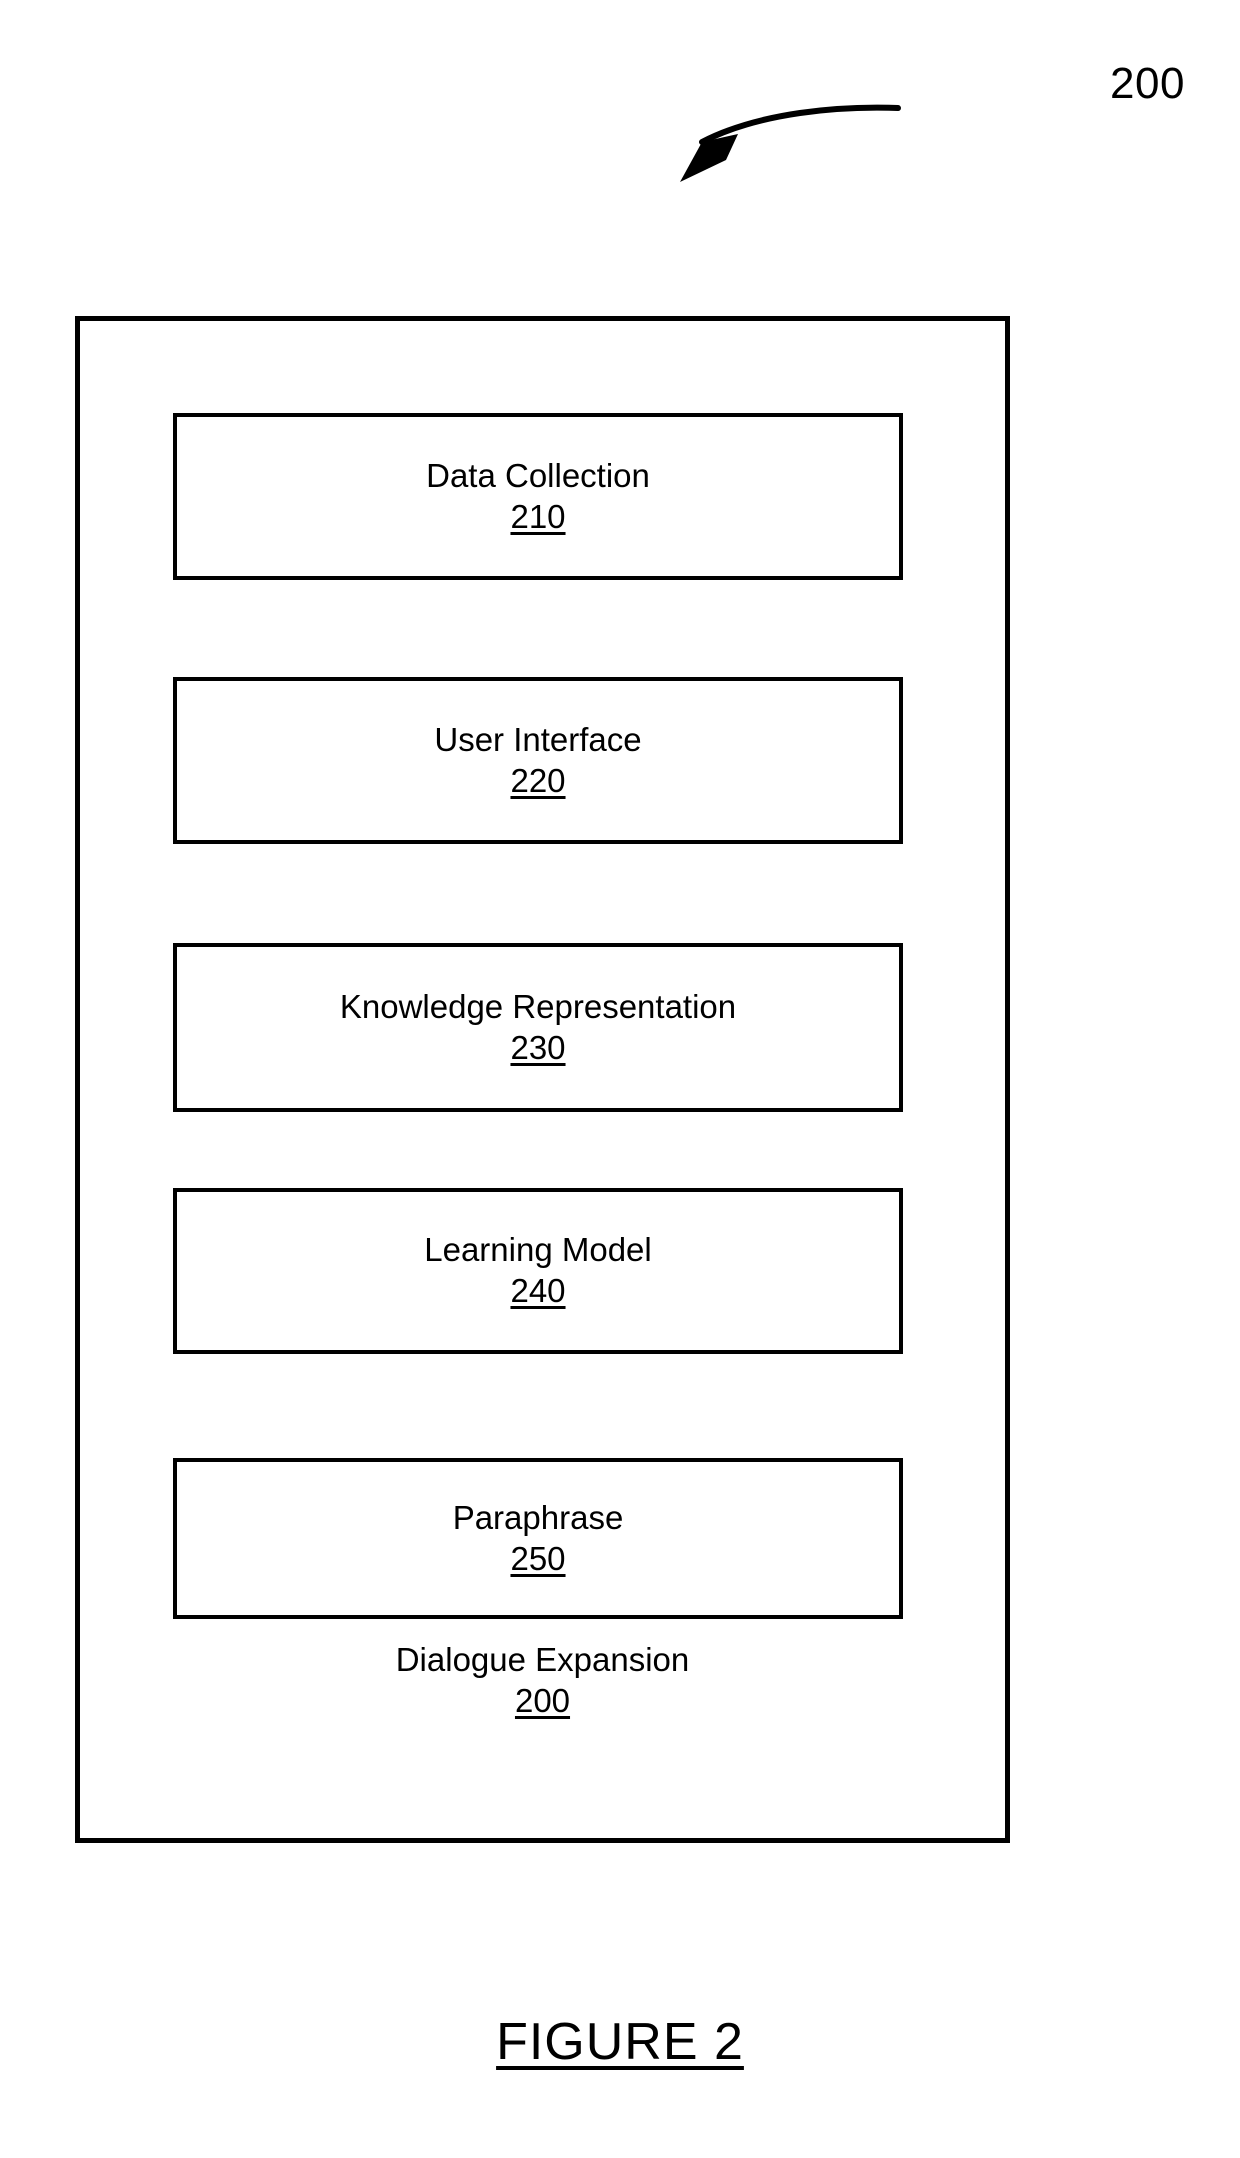  What do you see at coordinates (538, 739) in the screenshot?
I see `component-label: User Interface` at bounding box center [538, 739].